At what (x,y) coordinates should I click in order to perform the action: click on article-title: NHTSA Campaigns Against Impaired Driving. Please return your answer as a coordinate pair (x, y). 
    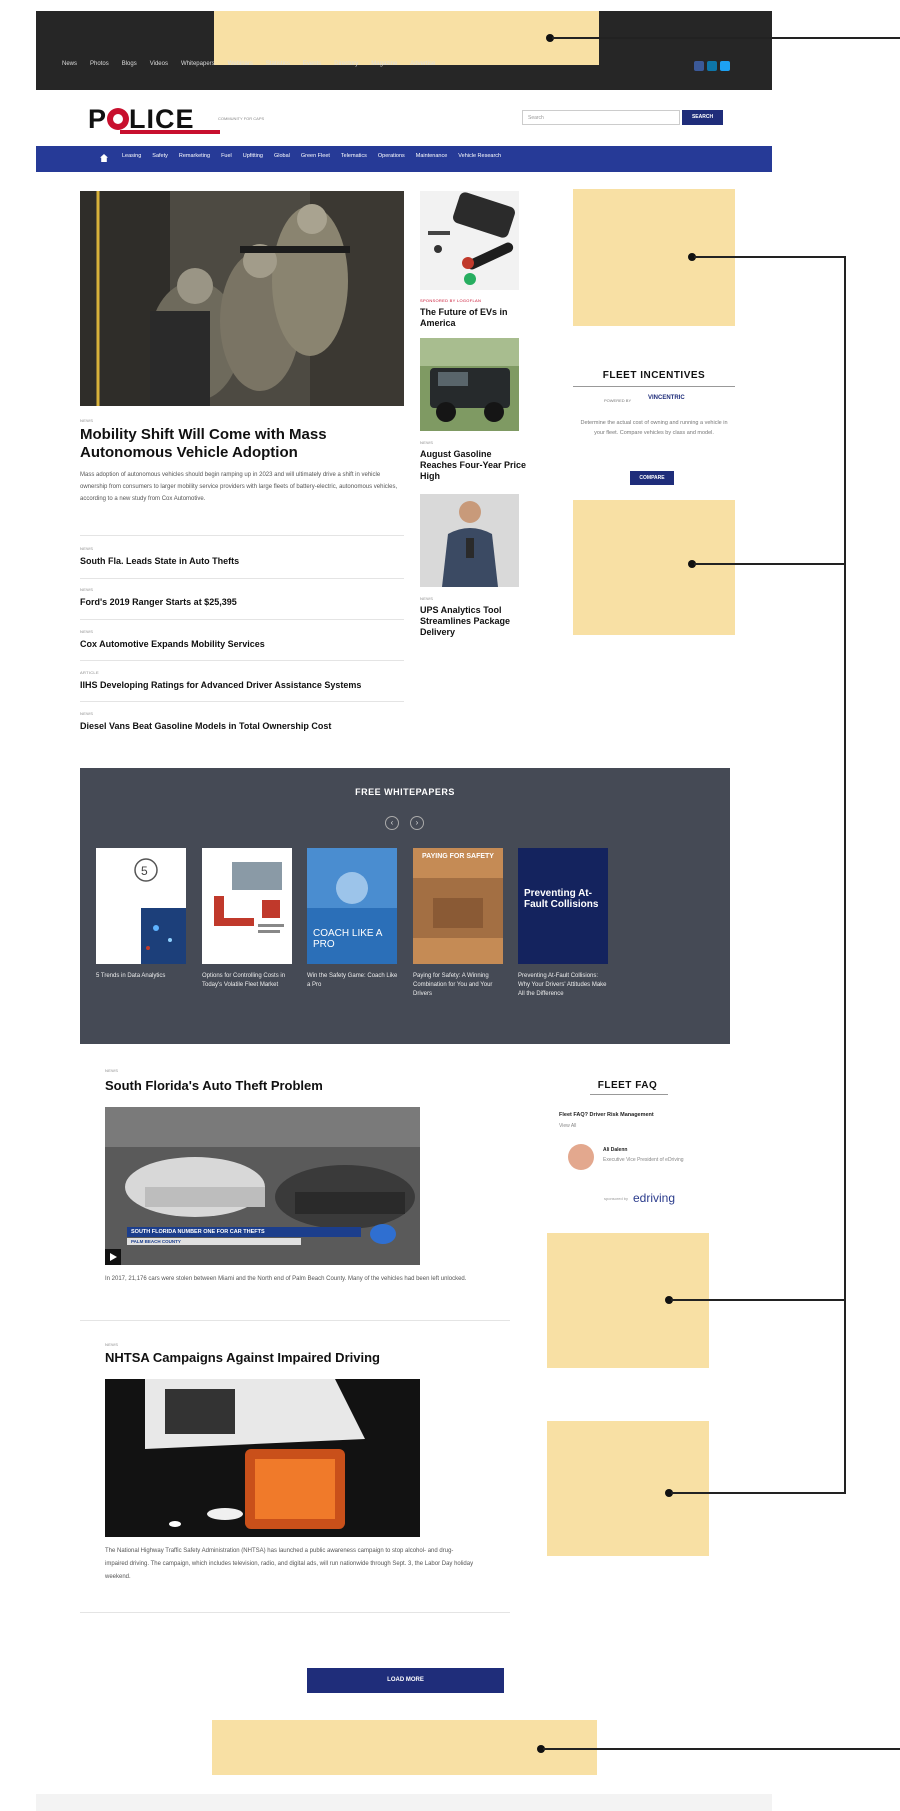
    Looking at the image, I should click on (242, 1357).